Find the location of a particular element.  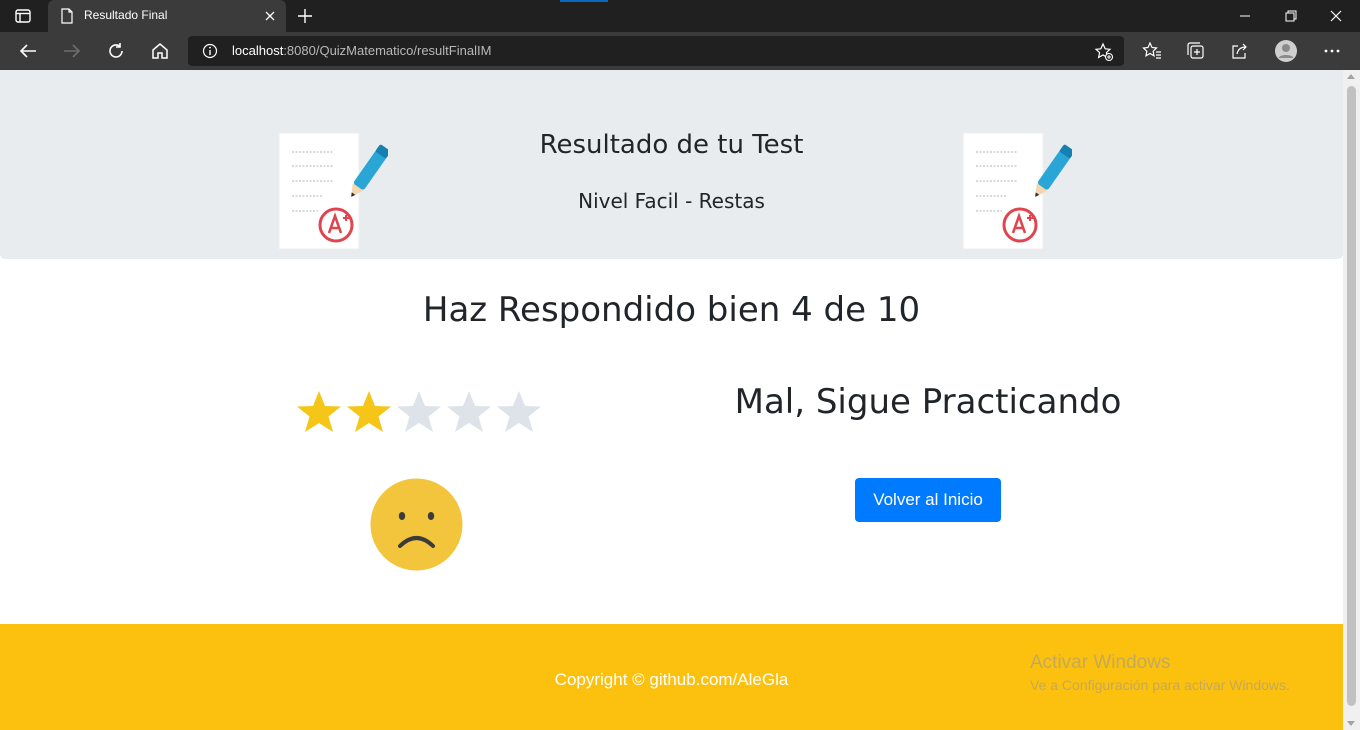

tab-resultado-final: Resultado Final is located at coordinates (167, 16).